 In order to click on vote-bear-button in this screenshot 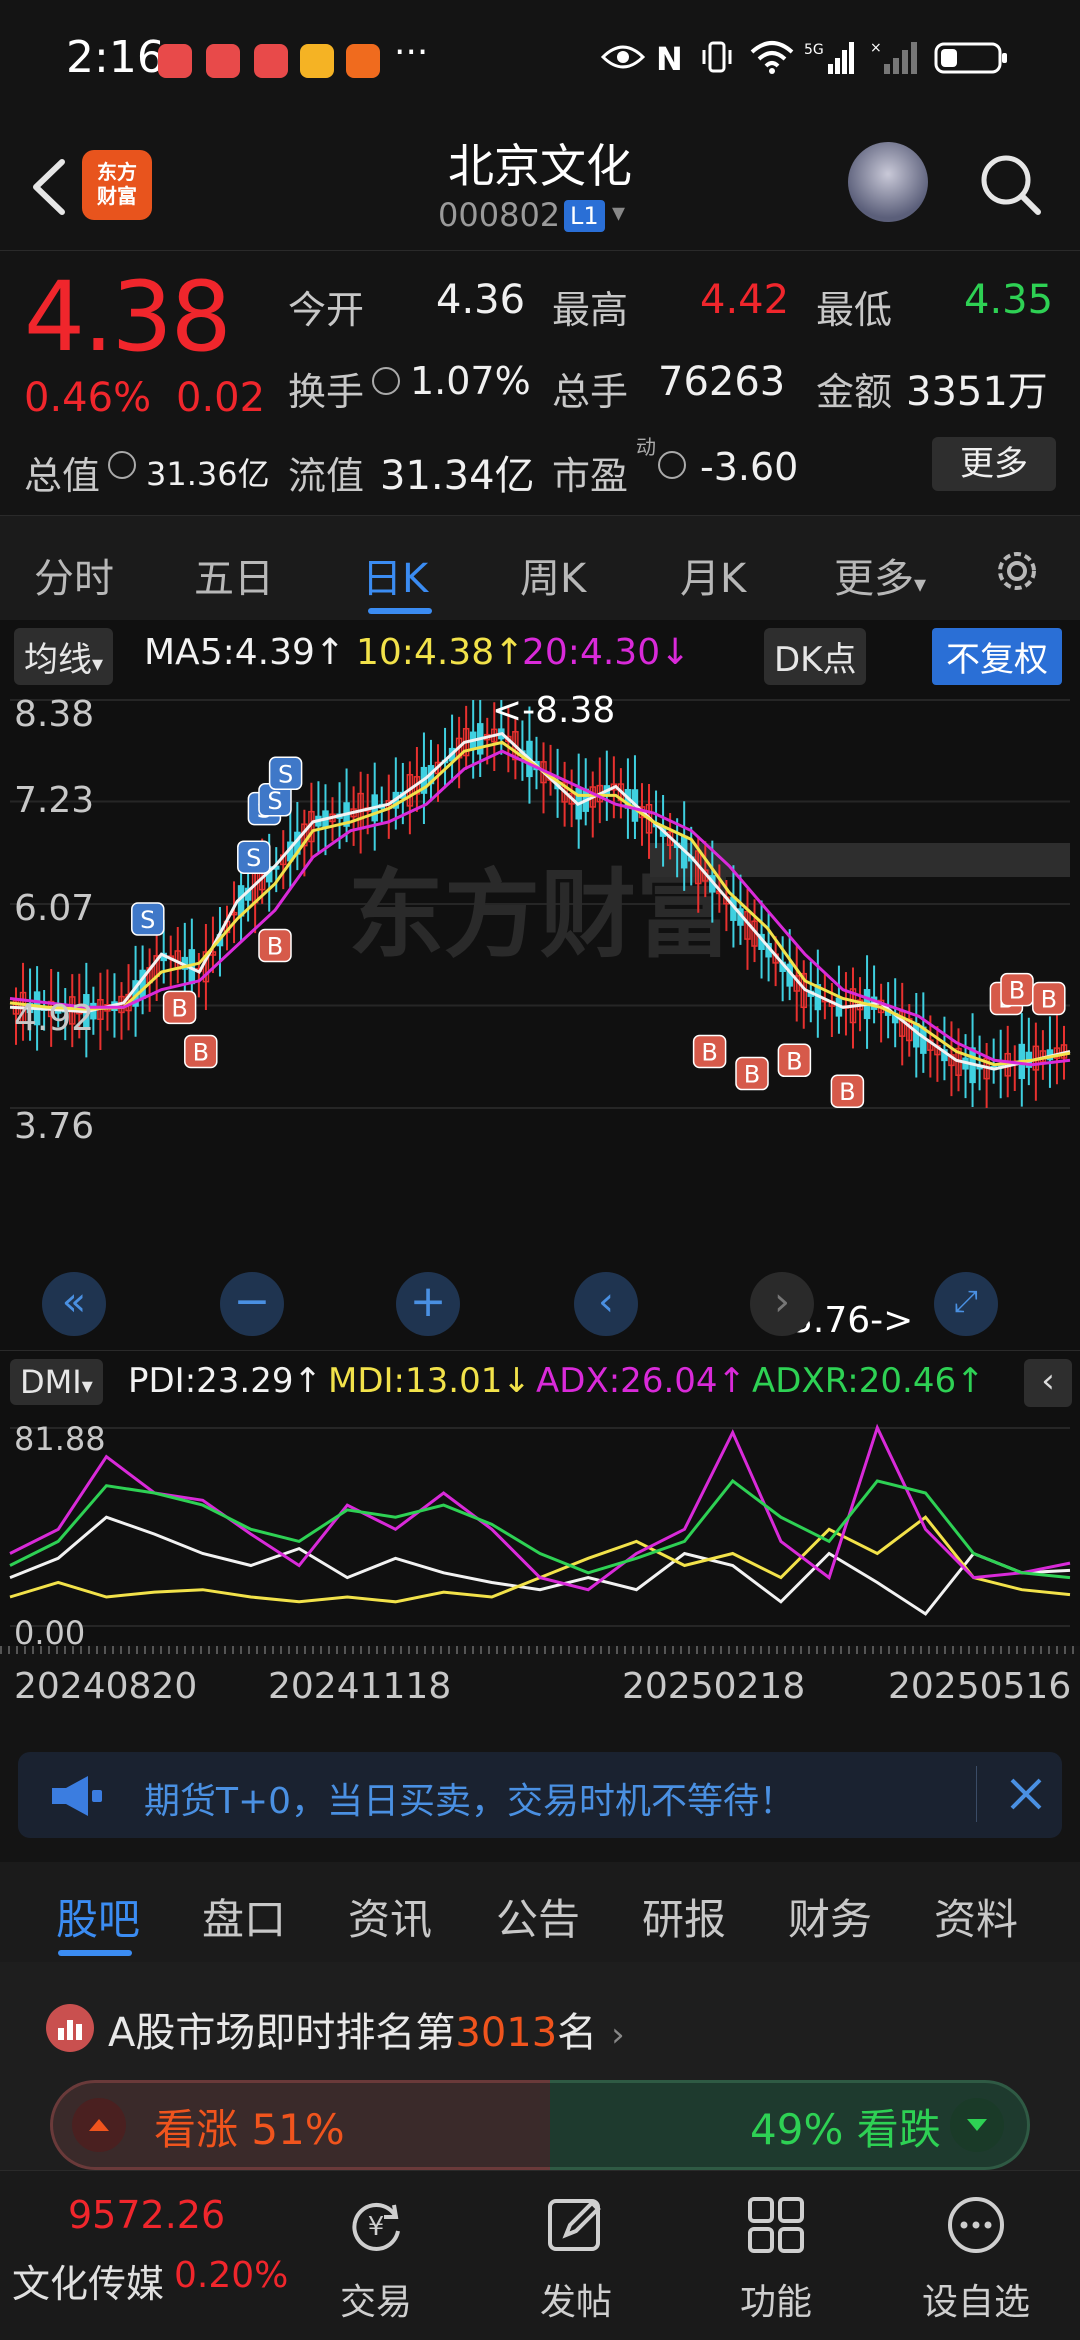, I will do `click(977, 2125)`.